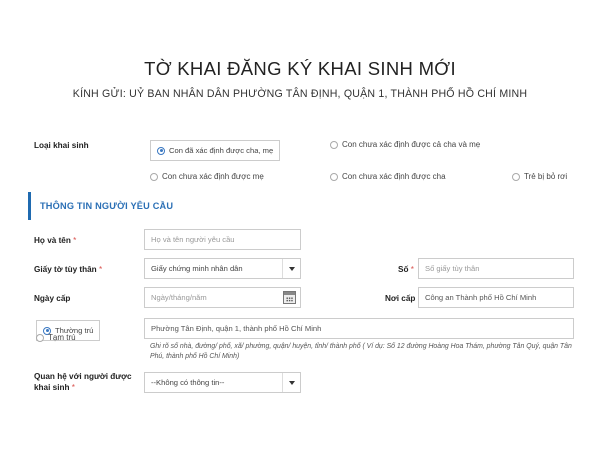  What do you see at coordinates (107, 206) in the screenshot?
I see `section-title: THÔNG TIN NGƯỜI YÊU CẦU` at bounding box center [107, 206].